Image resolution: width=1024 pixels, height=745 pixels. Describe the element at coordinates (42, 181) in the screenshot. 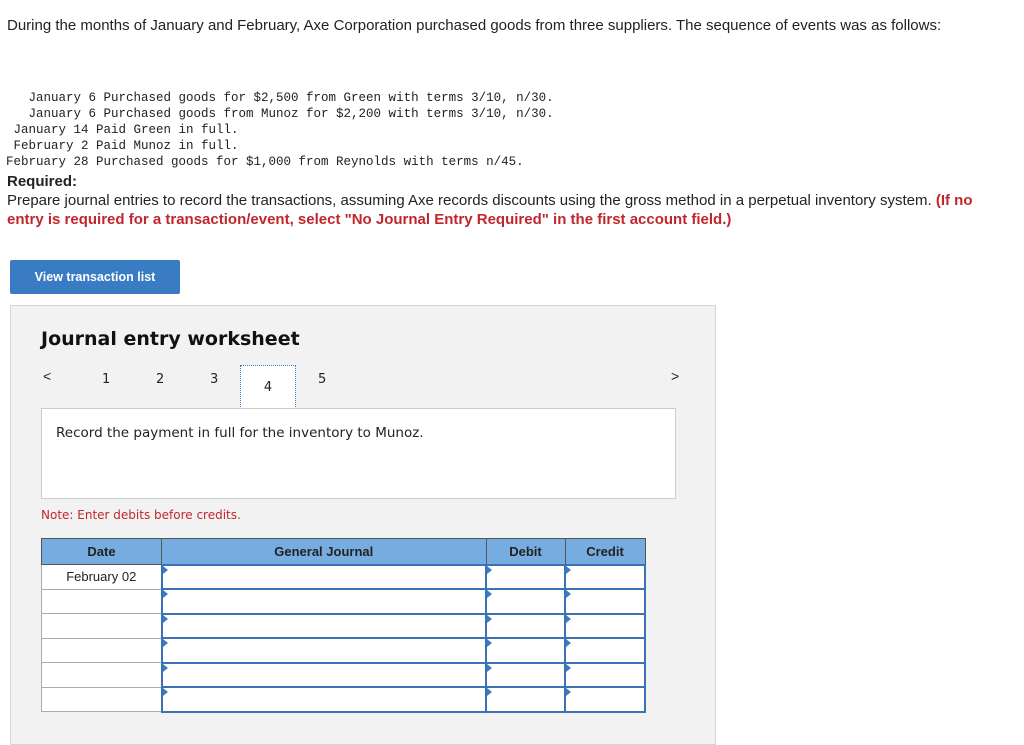

I see `required-heading: Required:` at that location.